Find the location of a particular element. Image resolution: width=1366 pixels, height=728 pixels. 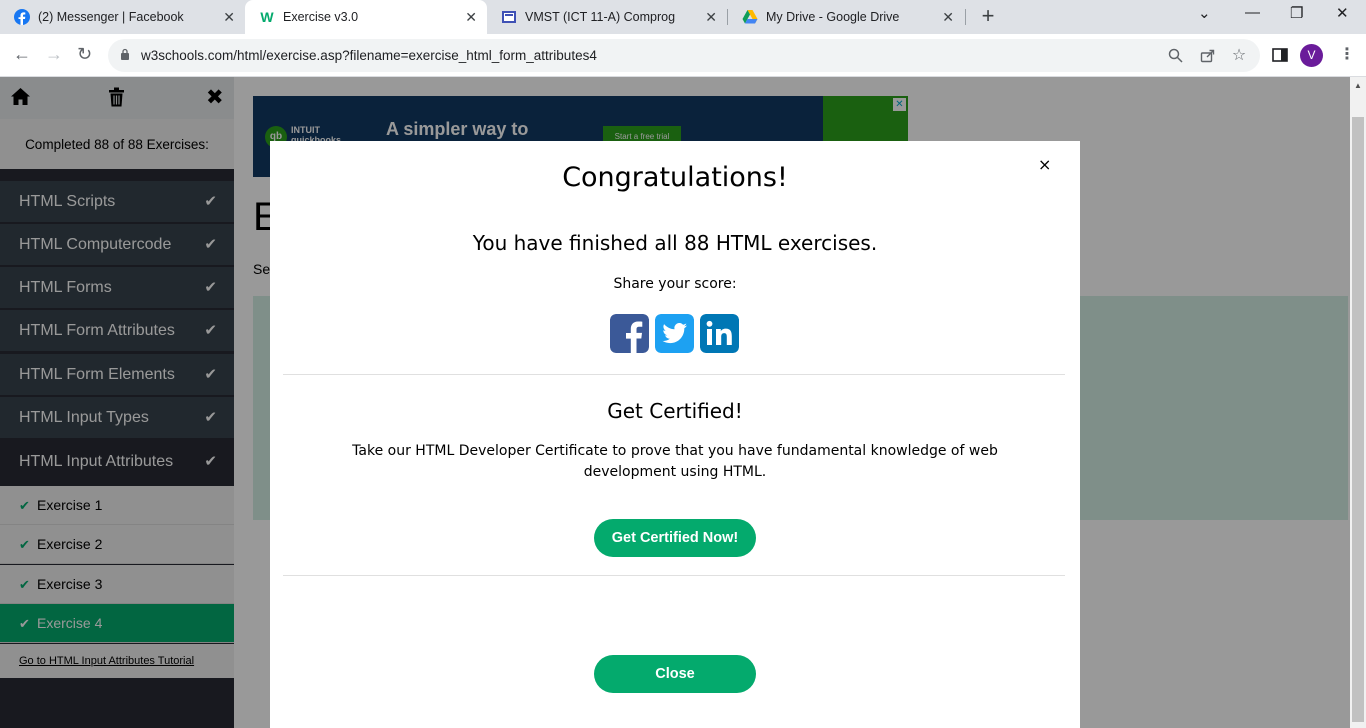

lock-icon is located at coordinates (125, 54).